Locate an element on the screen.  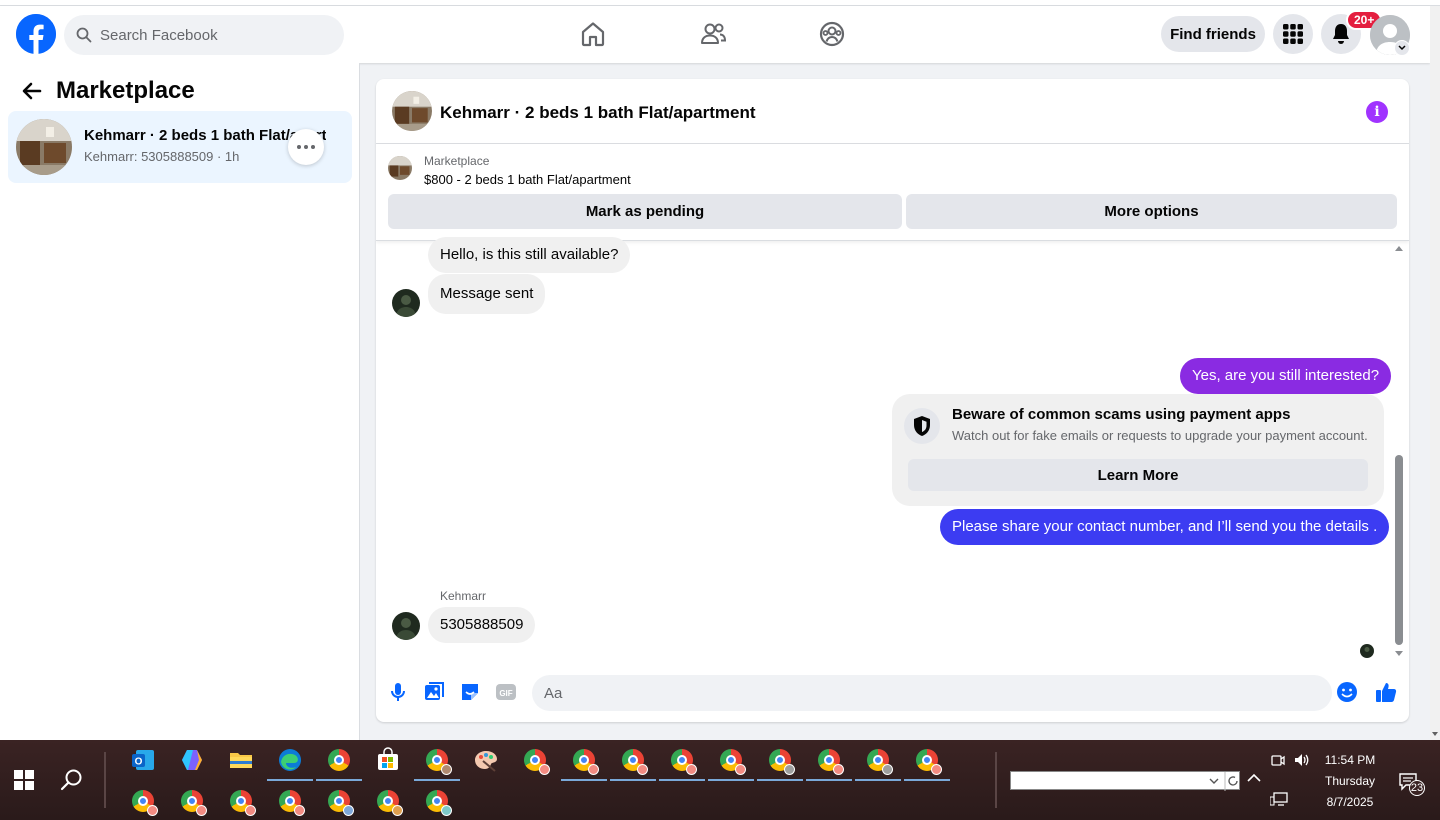
info-icon: i is located at coordinates (1377, 112).